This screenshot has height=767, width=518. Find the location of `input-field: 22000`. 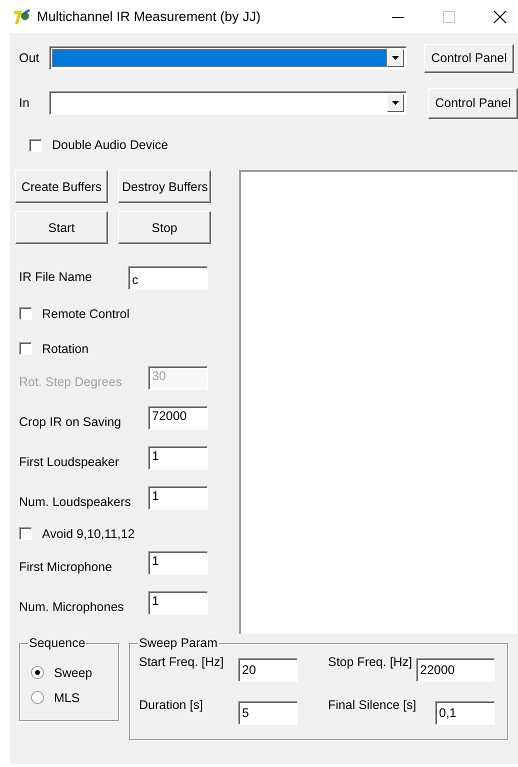

input-field: 22000 is located at coordinates (455, 670).